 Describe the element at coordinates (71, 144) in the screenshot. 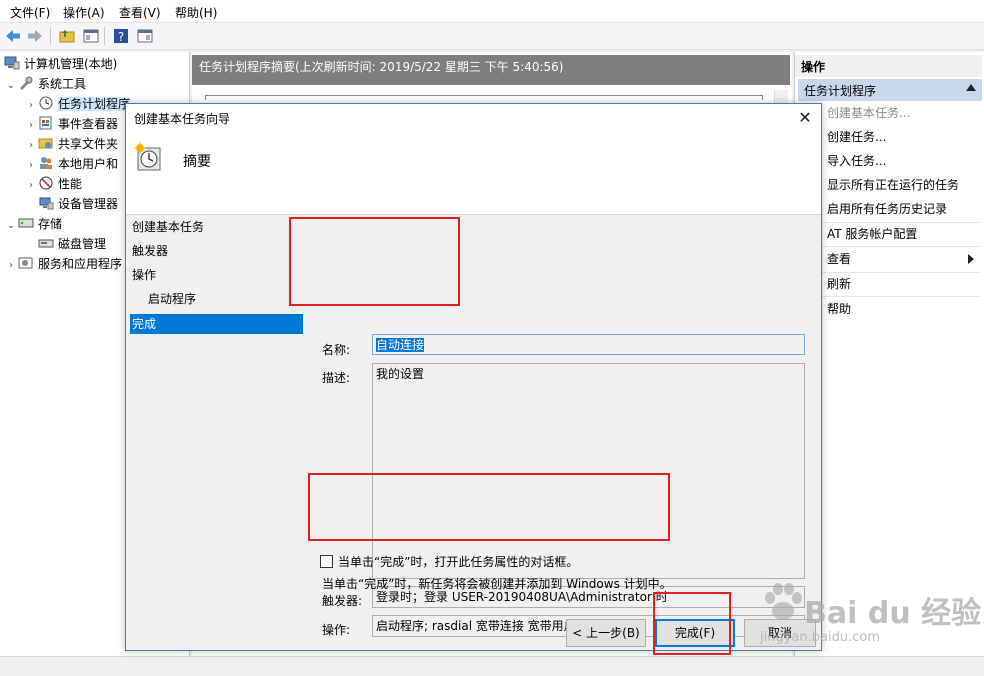

I see `tree-item-shared-folders: › 共享文件夹` at that location.